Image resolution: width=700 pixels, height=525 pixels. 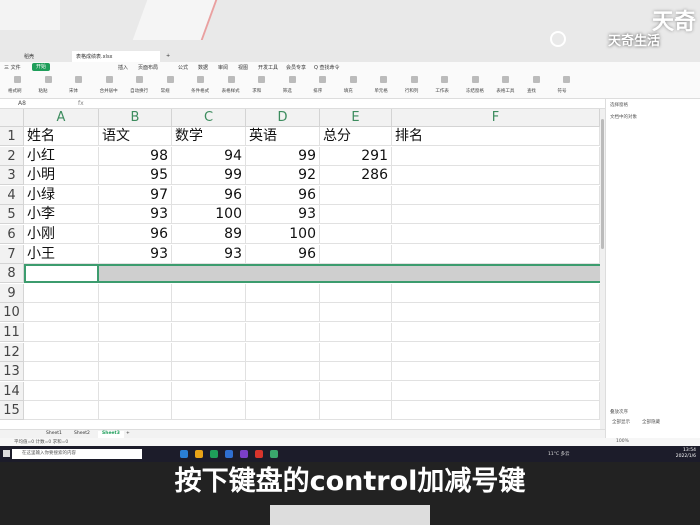 What do you see at coordinates (12, 195) in the screenshot?
I see `row-header: 4` at bounding box center [12, 195].